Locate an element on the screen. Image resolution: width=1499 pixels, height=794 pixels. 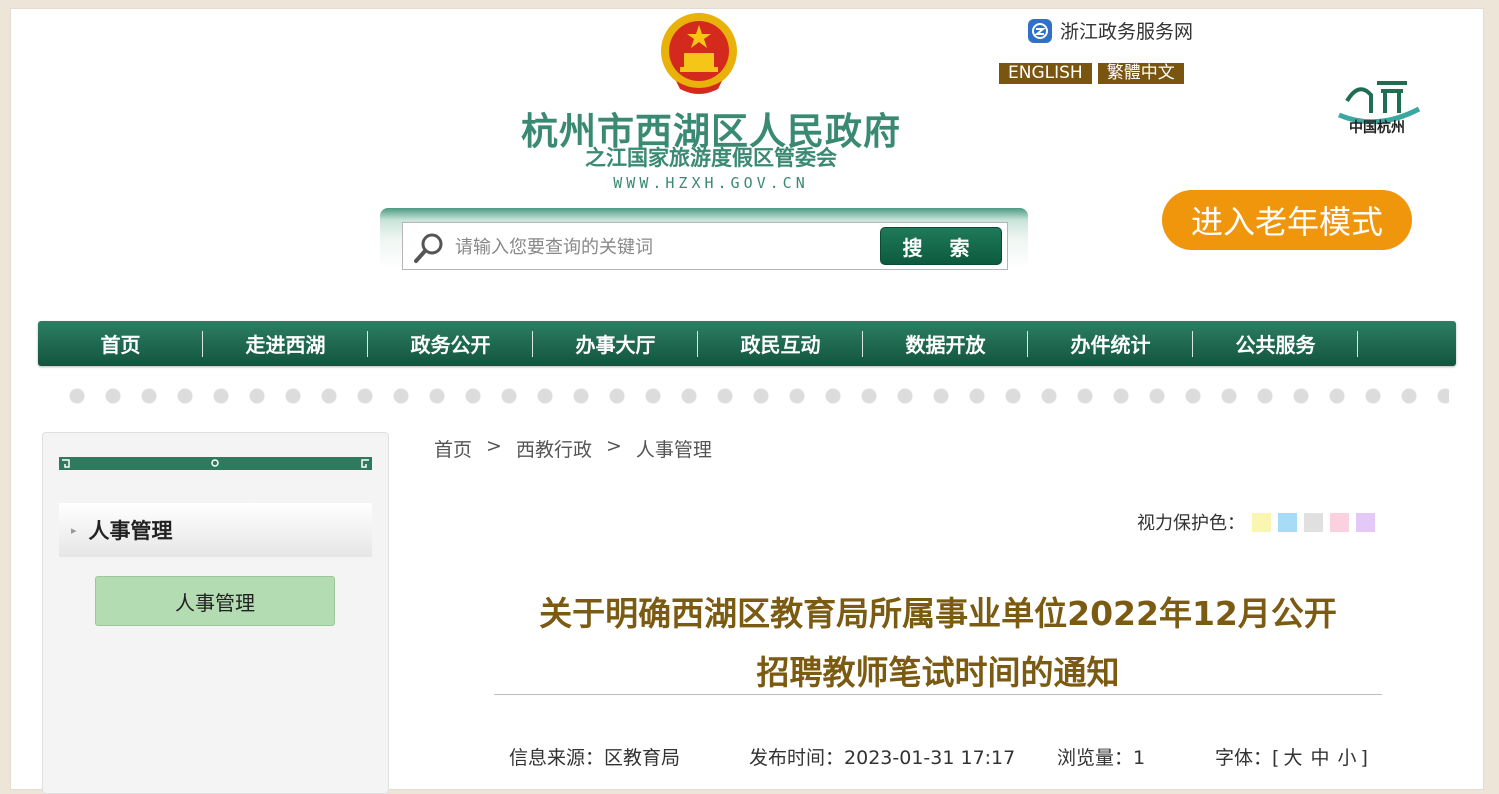
search-box: 搜 索 is located at coordinates (705, 246).